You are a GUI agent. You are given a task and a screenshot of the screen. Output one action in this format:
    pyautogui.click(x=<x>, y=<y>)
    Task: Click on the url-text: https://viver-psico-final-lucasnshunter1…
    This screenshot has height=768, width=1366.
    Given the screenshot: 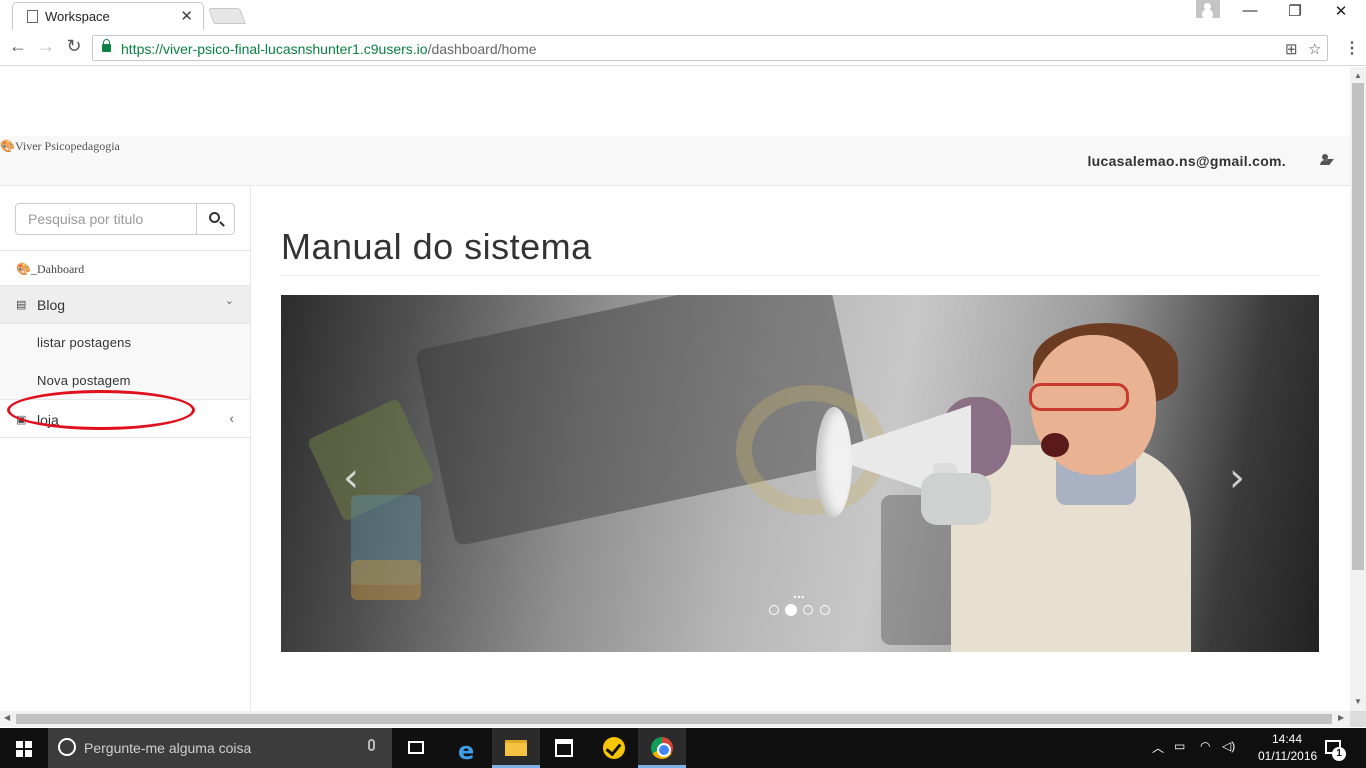 What is the action you would take?
    pyautogui.click(x=329, y=49)
    